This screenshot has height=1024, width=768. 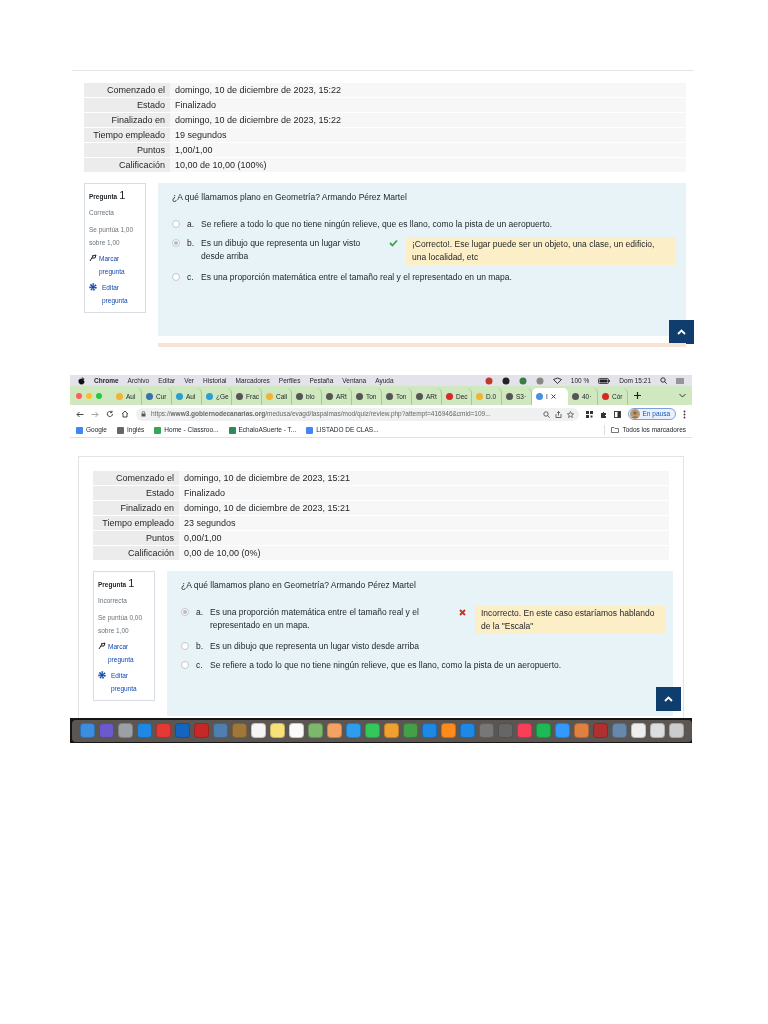 I want to click on menu-icon, so click(x=680, y=380).